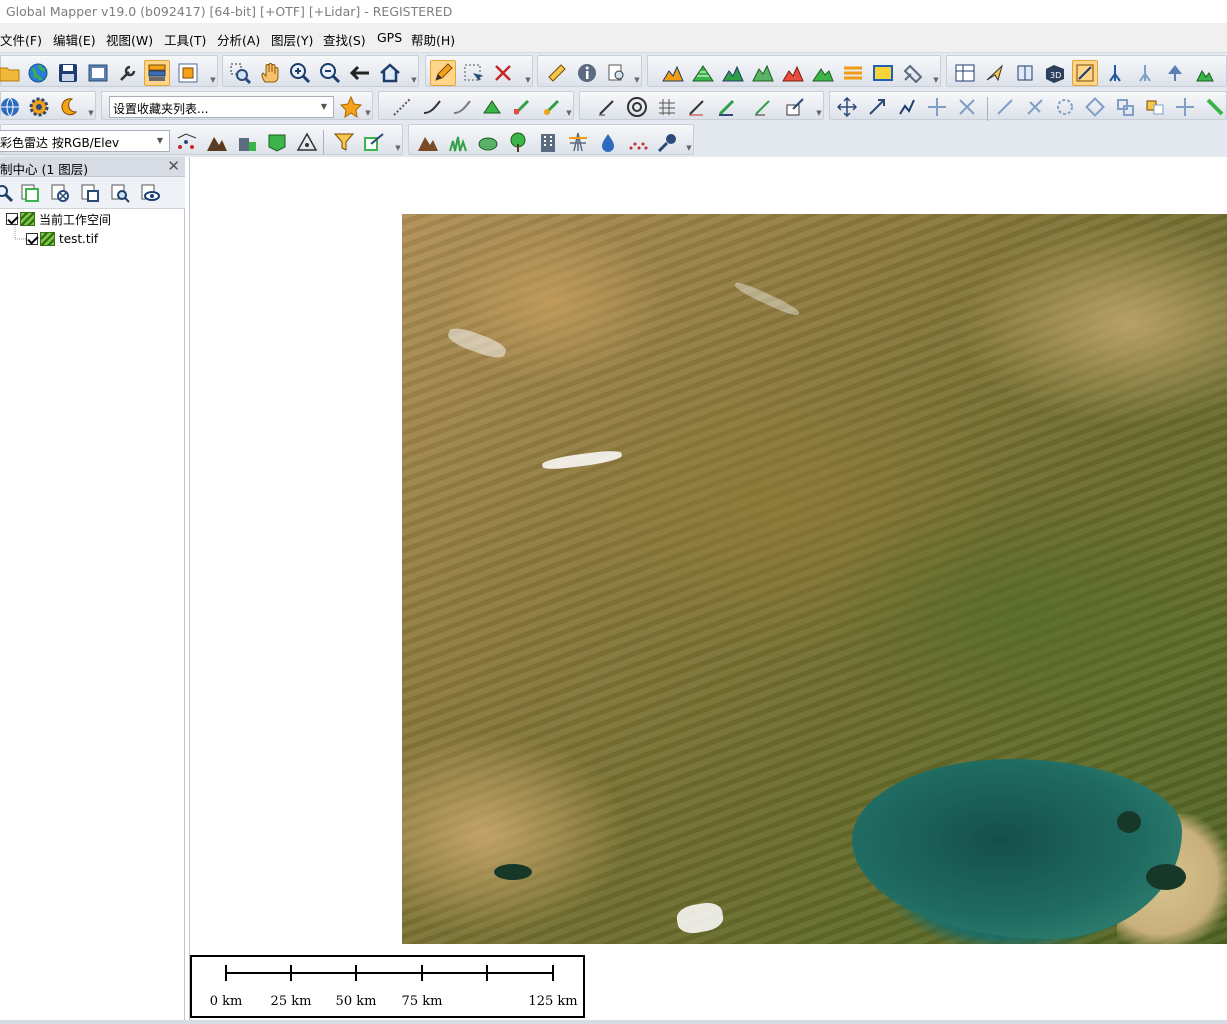  What do you see at coordinates (667, 107) in the screenshot?
I see `grid-edit-icon` at bounding box center [667, 107].